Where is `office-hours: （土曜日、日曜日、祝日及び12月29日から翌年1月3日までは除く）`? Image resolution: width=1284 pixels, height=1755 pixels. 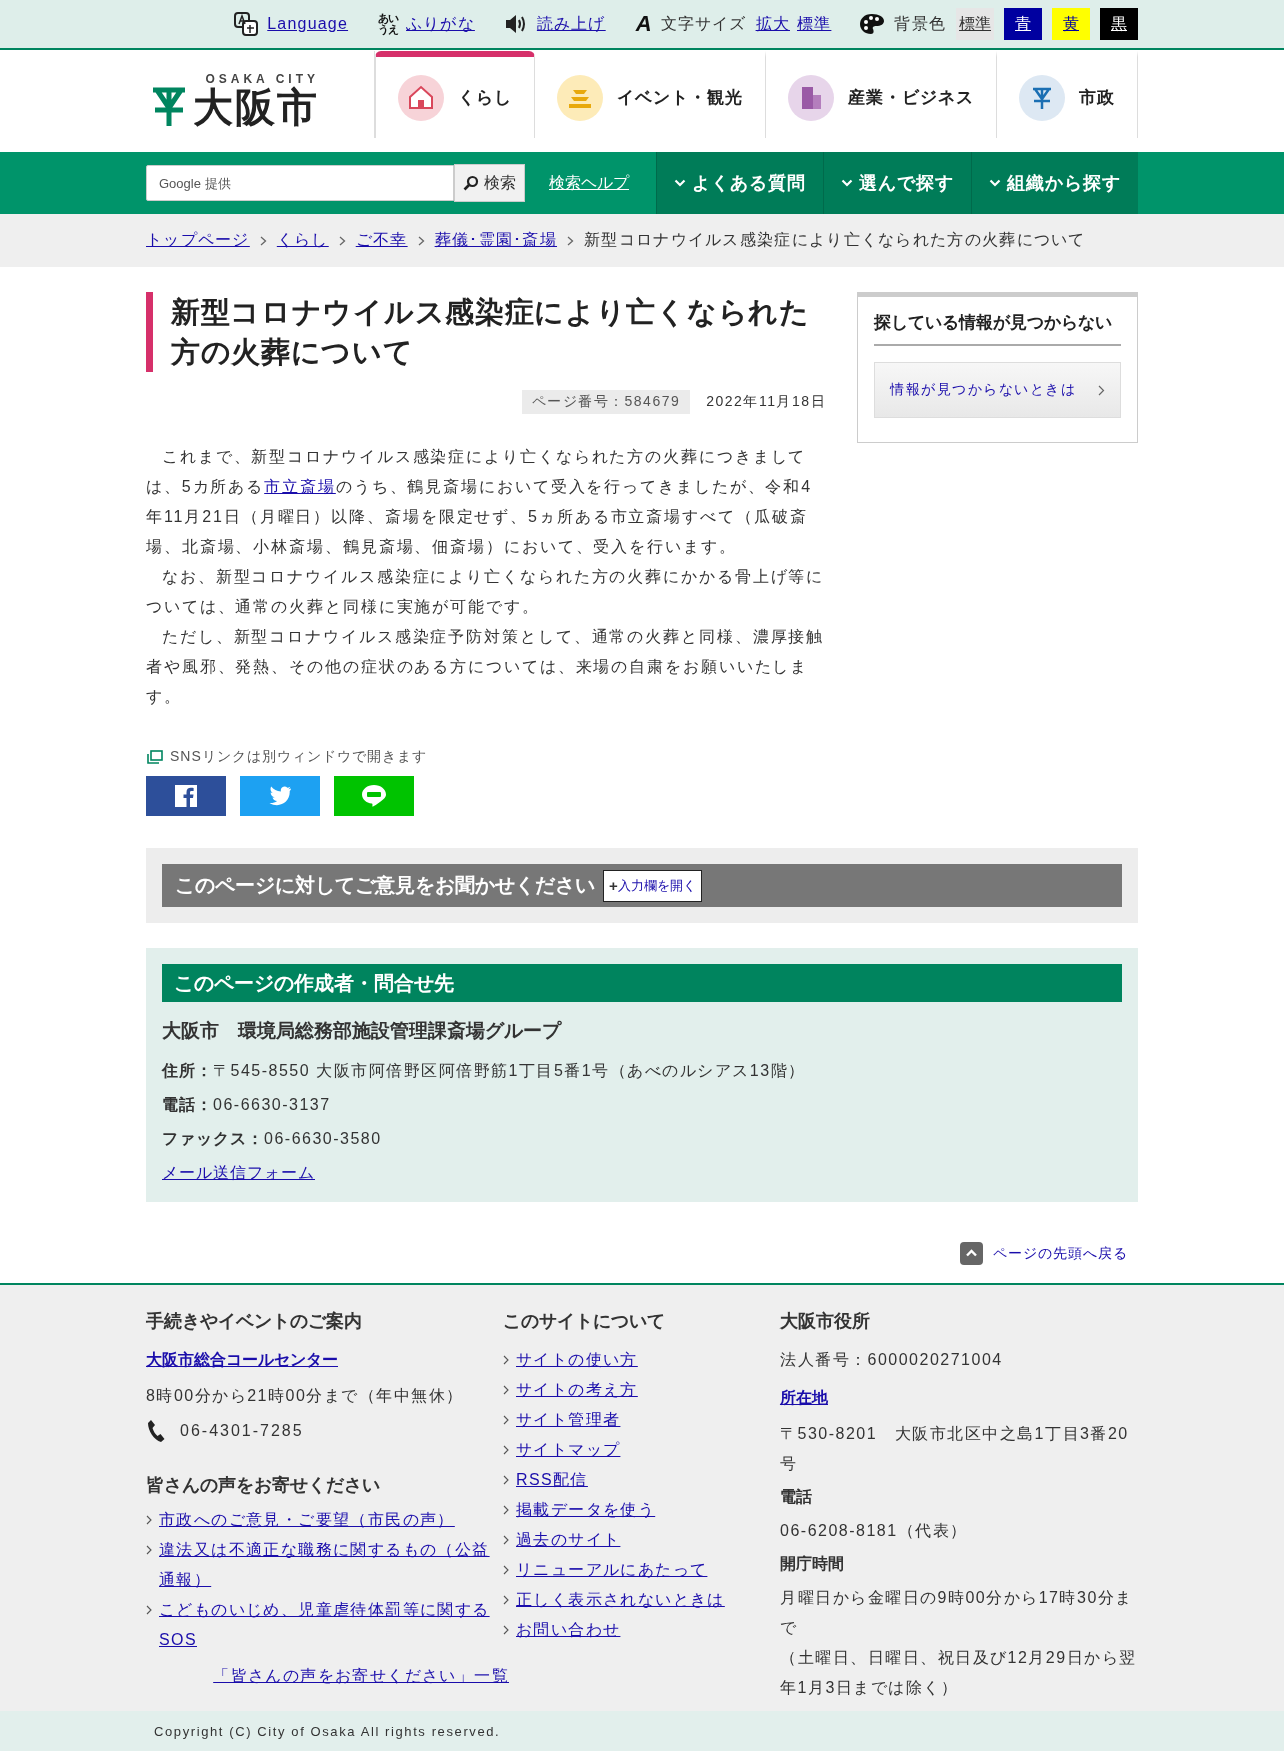 office-hours: （土曜日、日曜日、祝日及び12月29日から翌年1月3日までは除く） is located at coordinates (959, 1673).